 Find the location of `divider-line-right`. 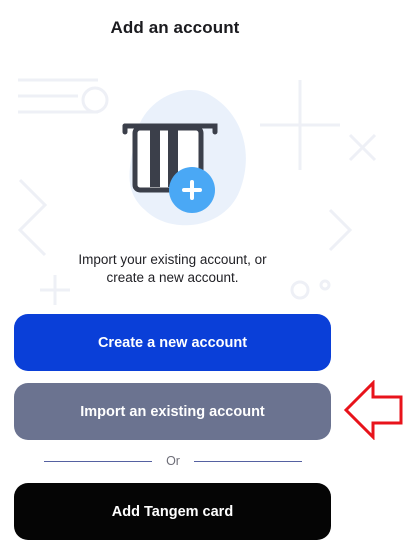

divider-line-right is located at coordinates (248, 461).